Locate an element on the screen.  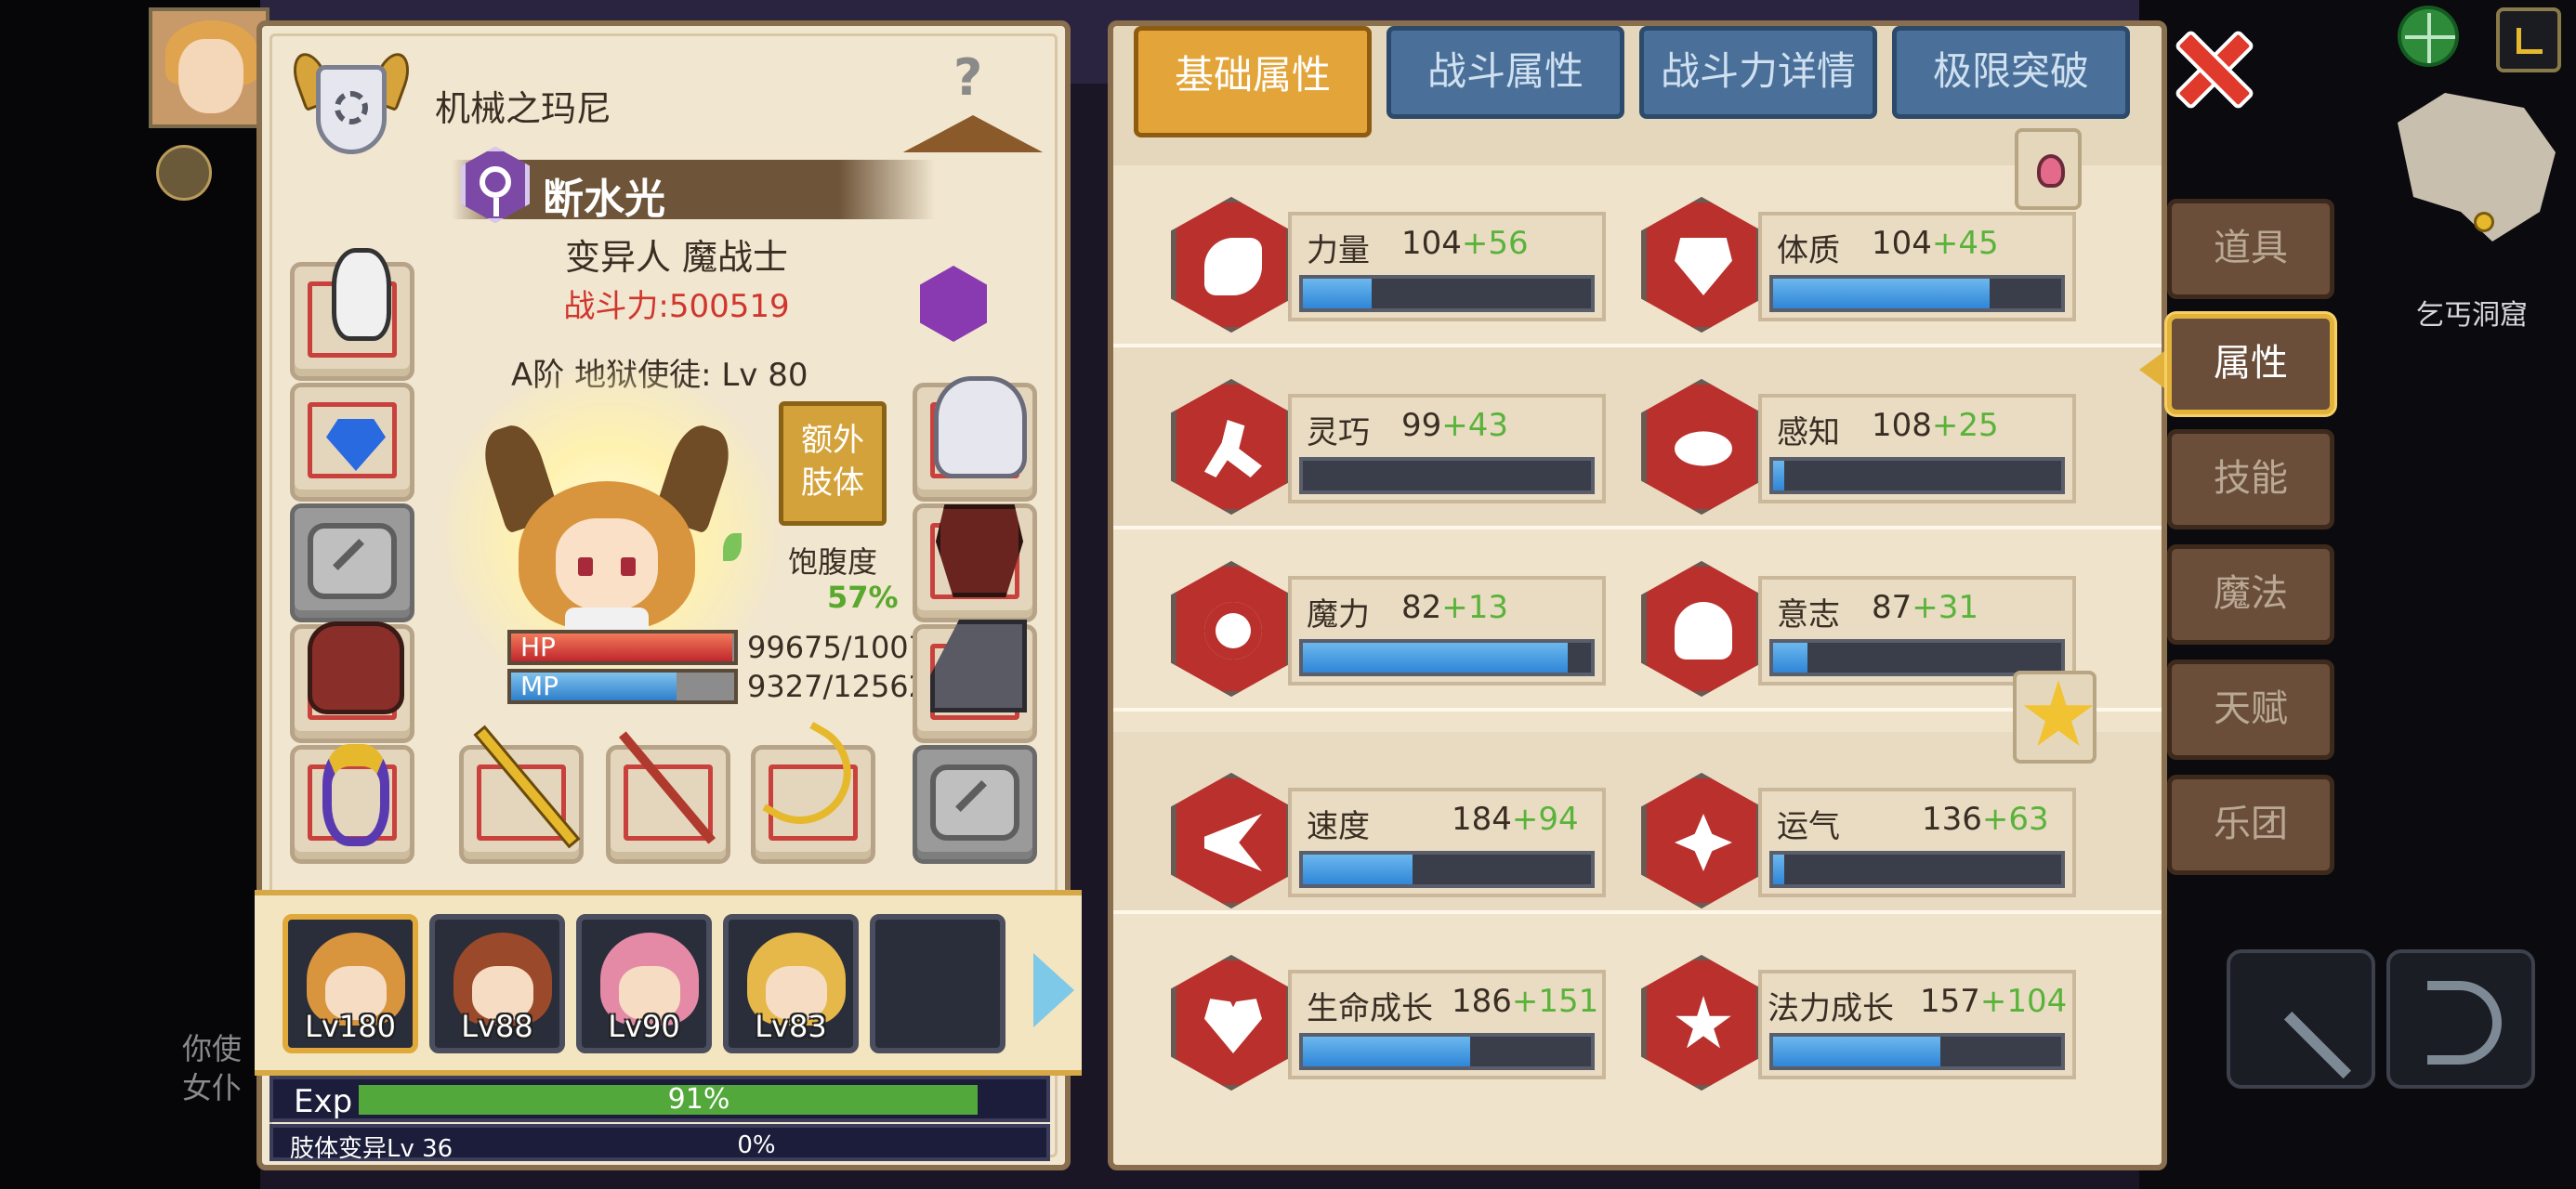
eye-icon is located at coordinates (1701, 447).